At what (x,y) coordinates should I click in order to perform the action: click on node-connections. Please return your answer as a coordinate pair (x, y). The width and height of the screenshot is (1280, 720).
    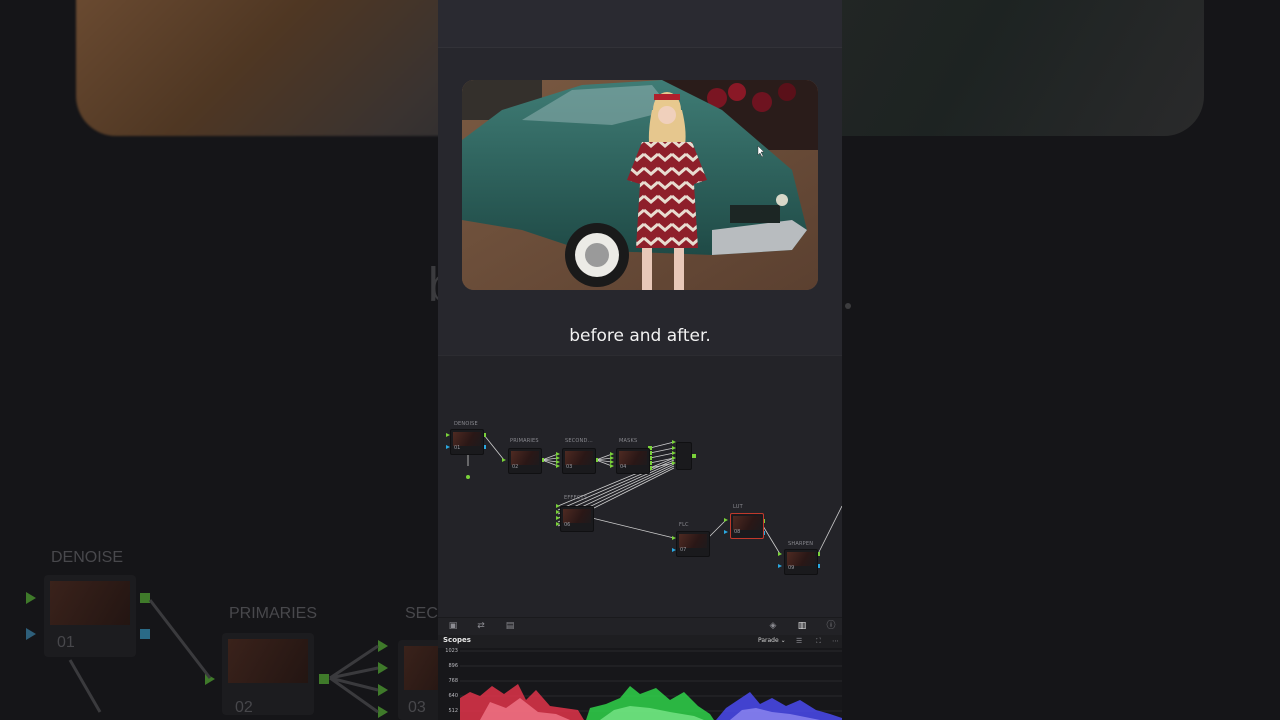
    Looking at the image, I should click on (644, 500).